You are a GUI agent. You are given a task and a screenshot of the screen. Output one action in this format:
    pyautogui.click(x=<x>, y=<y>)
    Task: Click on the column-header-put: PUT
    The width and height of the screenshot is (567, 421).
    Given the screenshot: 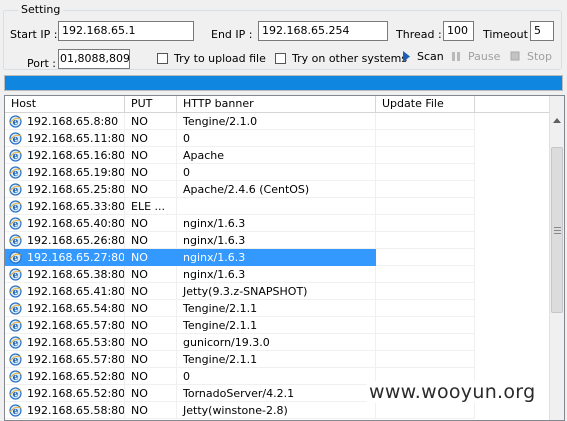 What is the action you would take?
    pyautogui.click(x=151, y=104)
    